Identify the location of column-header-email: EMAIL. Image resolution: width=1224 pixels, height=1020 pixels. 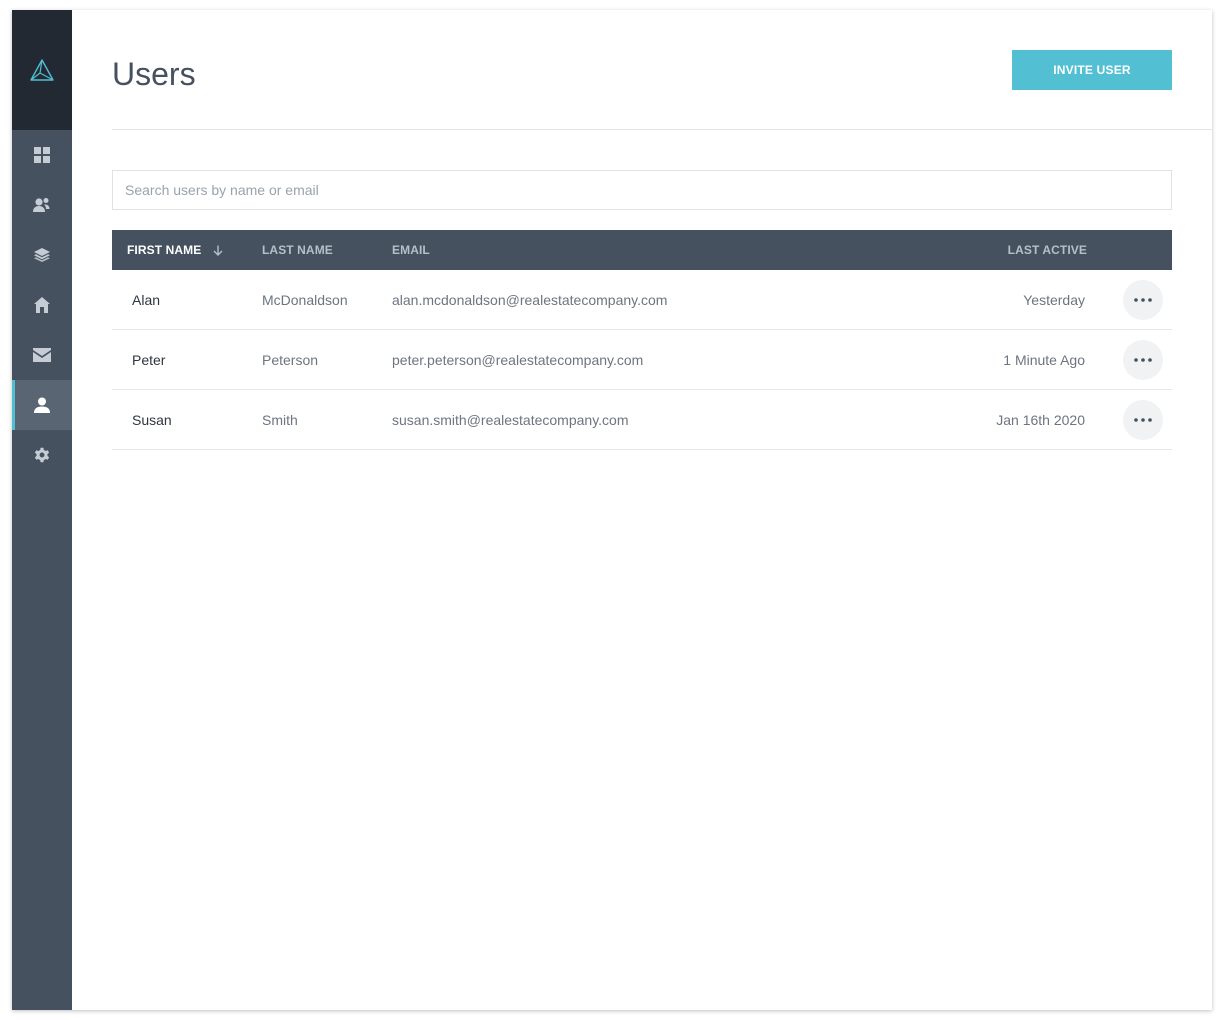
(411, 250).